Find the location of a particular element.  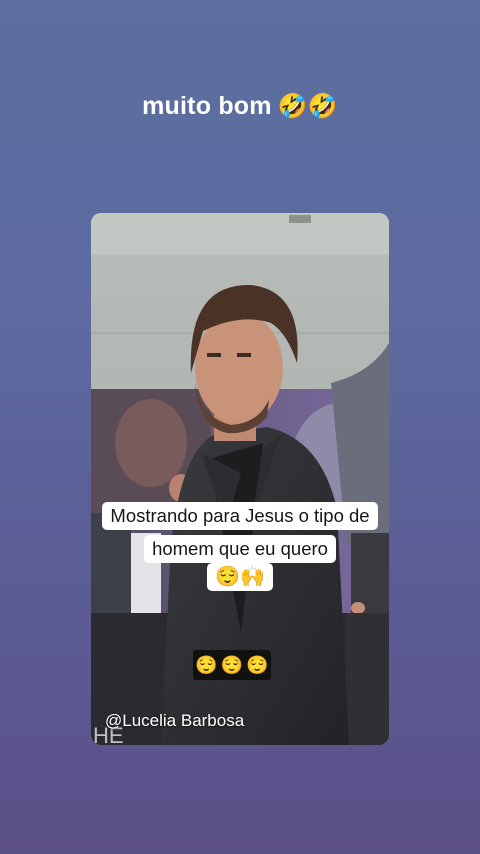

video-caption-line-2: homem que eu quero is located at coordinates (240, 549).